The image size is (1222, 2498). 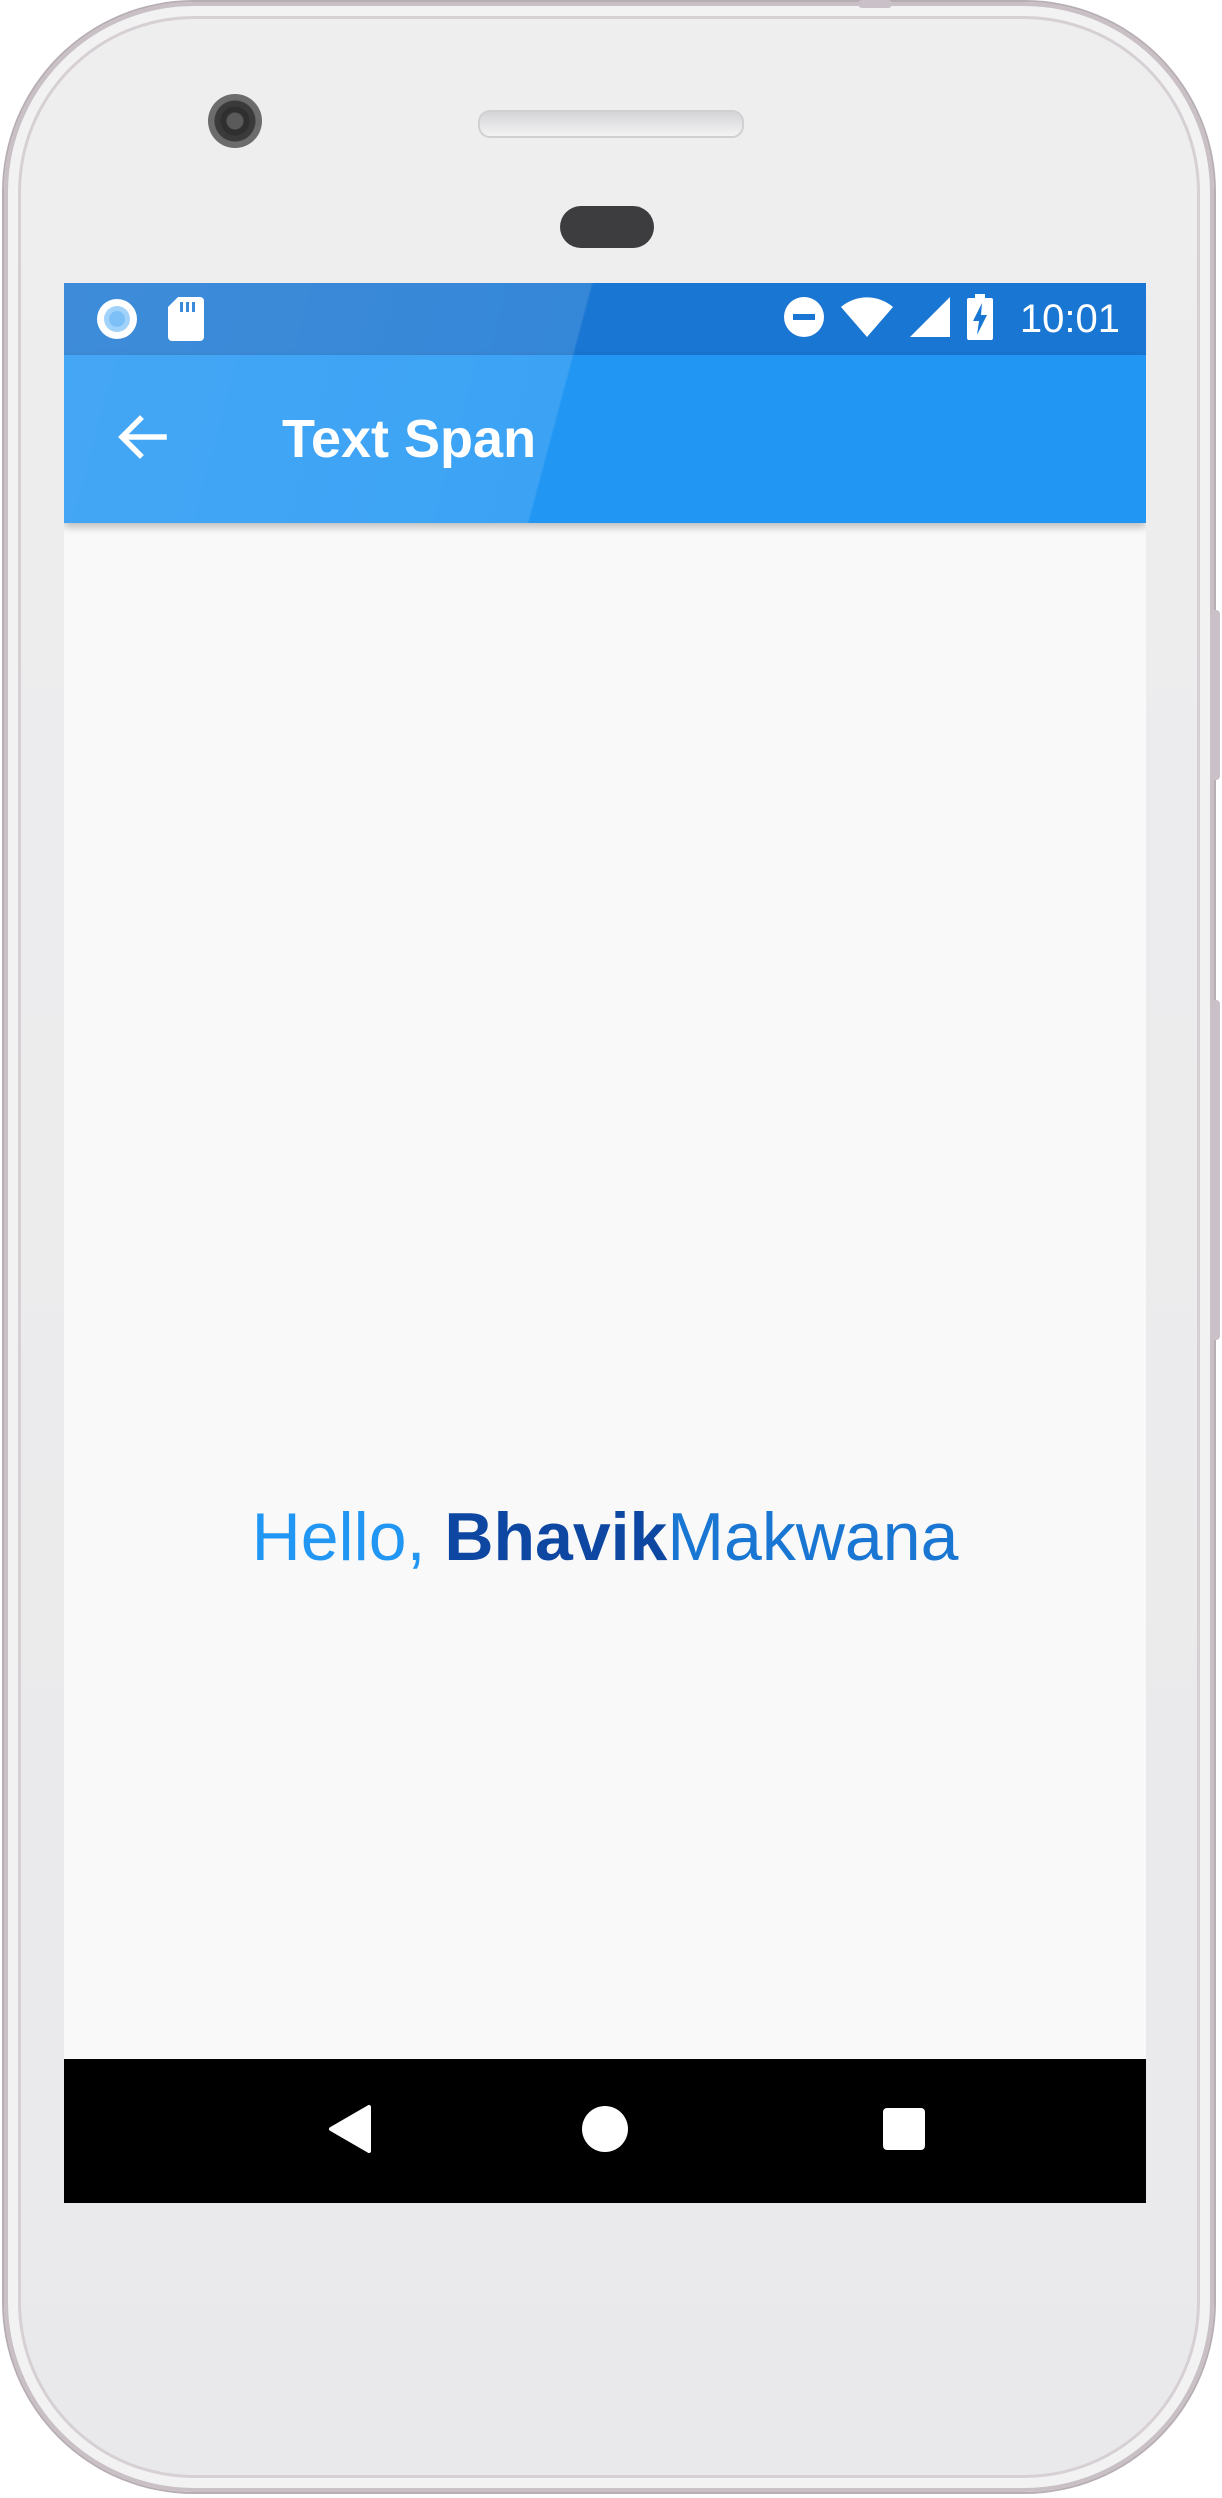 I want to click on top-edge-button, so click(x=875, y=4).